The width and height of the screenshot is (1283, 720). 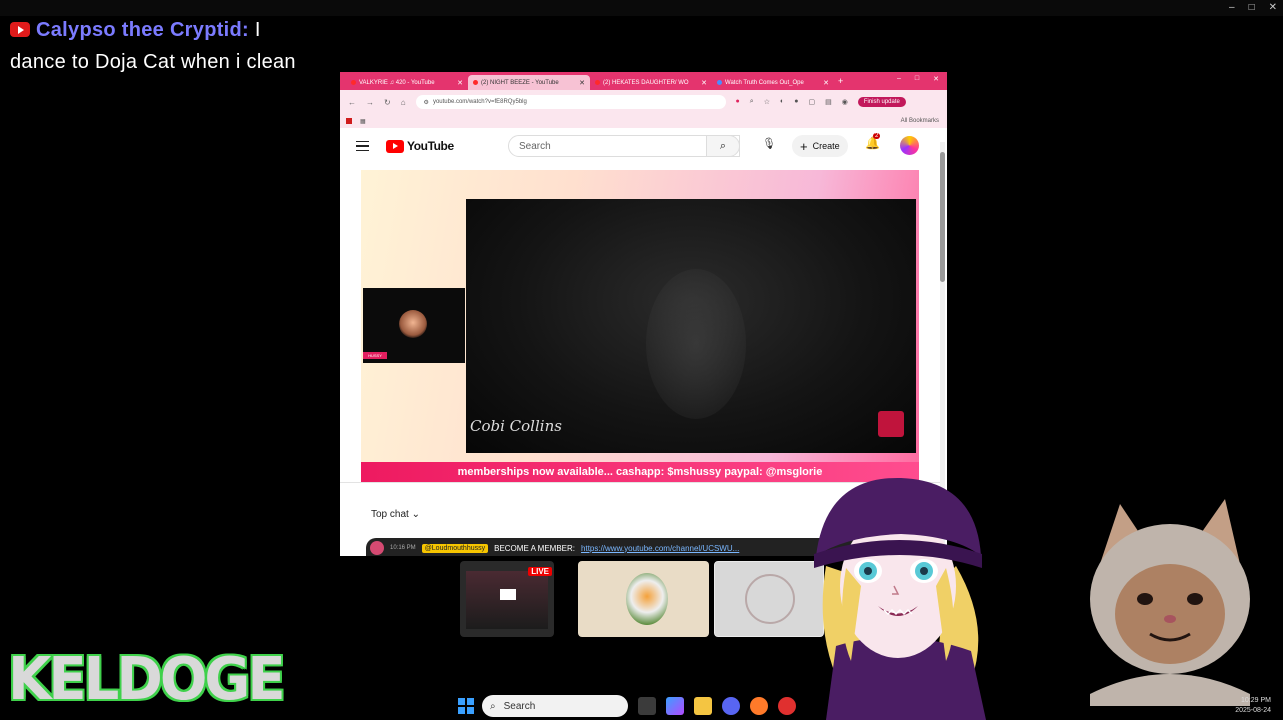 What do you see at coordinates (643, 146) in the screenshot?
I see `youtube-header: YouTube Search ⌕ 🎙 + Create 🔔 2` at bounding box center [643, 146].